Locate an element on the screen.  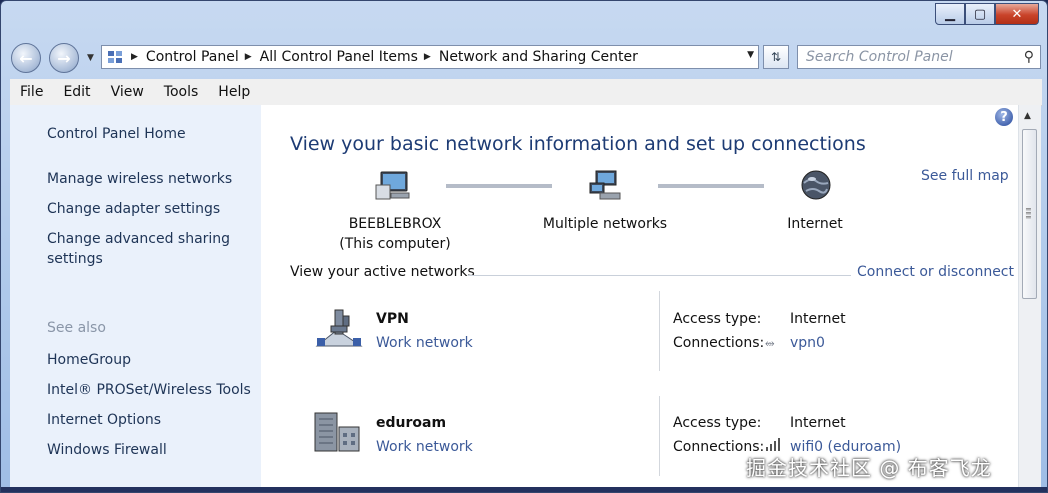
active-networks-label: View your active networks is located at coordinates (382, 272).